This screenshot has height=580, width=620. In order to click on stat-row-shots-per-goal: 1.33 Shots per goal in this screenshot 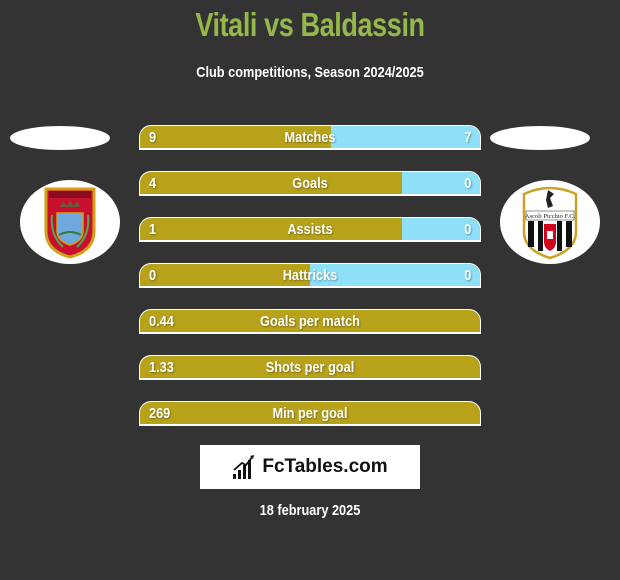, I will do `click(310, 367)`.